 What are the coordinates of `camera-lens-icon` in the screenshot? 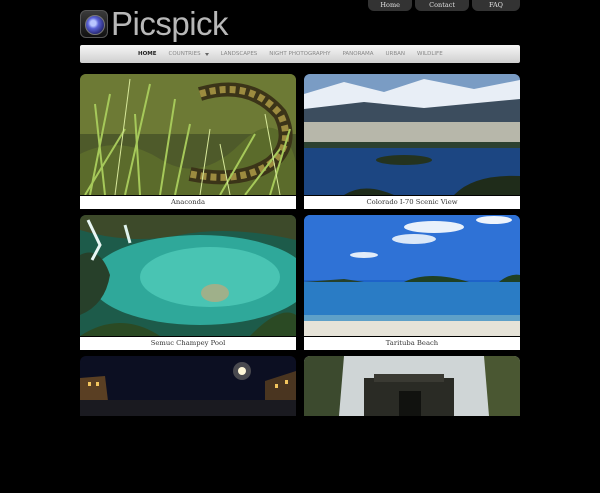 It's located at (94, 24).